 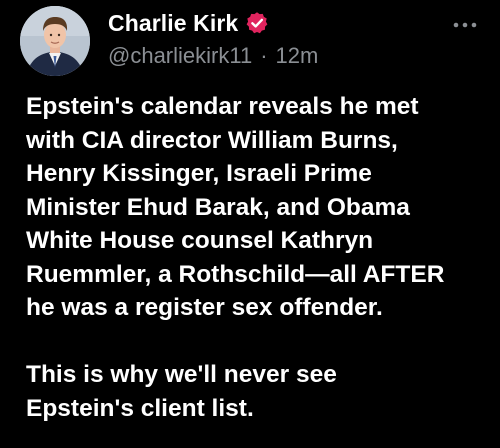 What do you see at coordinates (180, 56) in the screenshot?
I see `author-handle: @charliekirk11` at bounding box center [180, 56].